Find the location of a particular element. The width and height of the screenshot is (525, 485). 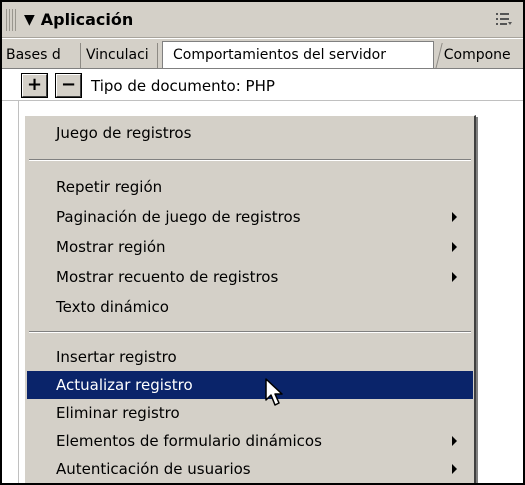

tab-bases-de-datos: Bases d is located at coordinates (41, 55).